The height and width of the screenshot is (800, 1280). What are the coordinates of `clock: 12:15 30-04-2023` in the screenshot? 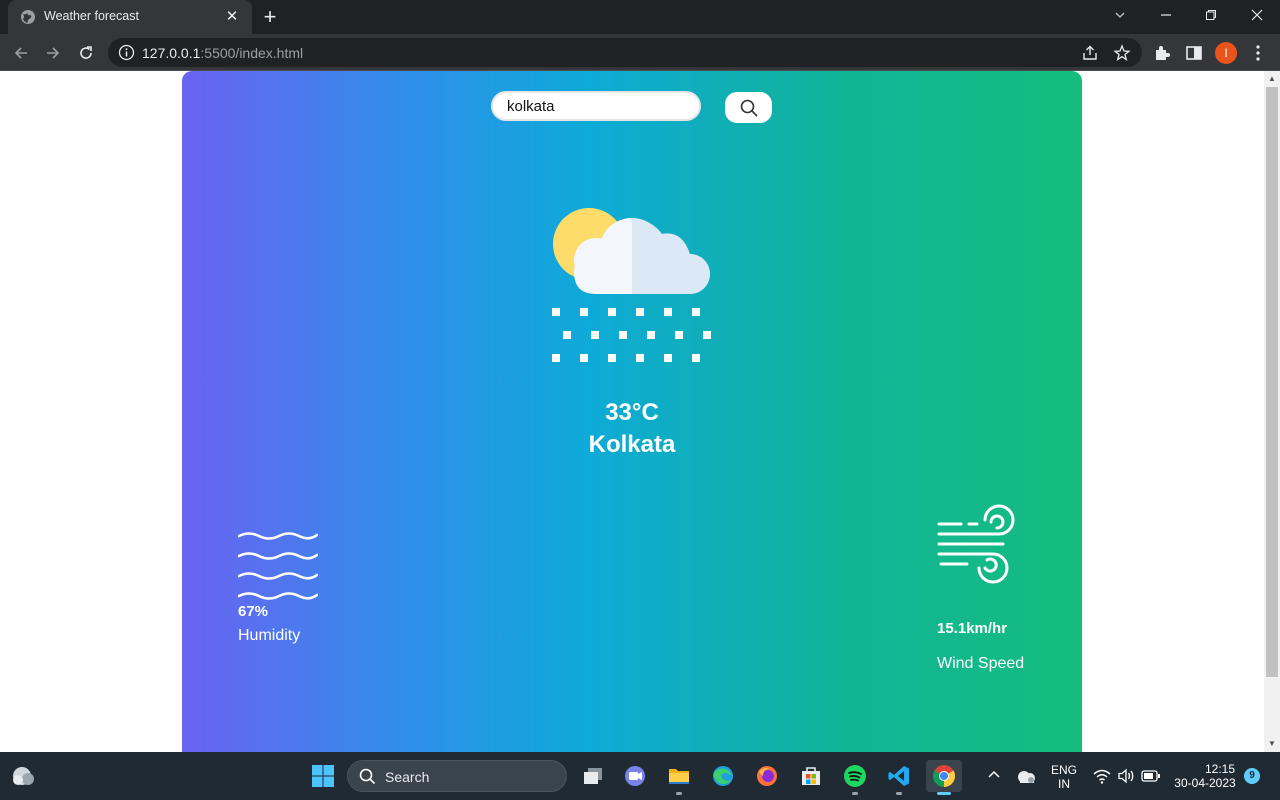 It's located at (1205, 776).